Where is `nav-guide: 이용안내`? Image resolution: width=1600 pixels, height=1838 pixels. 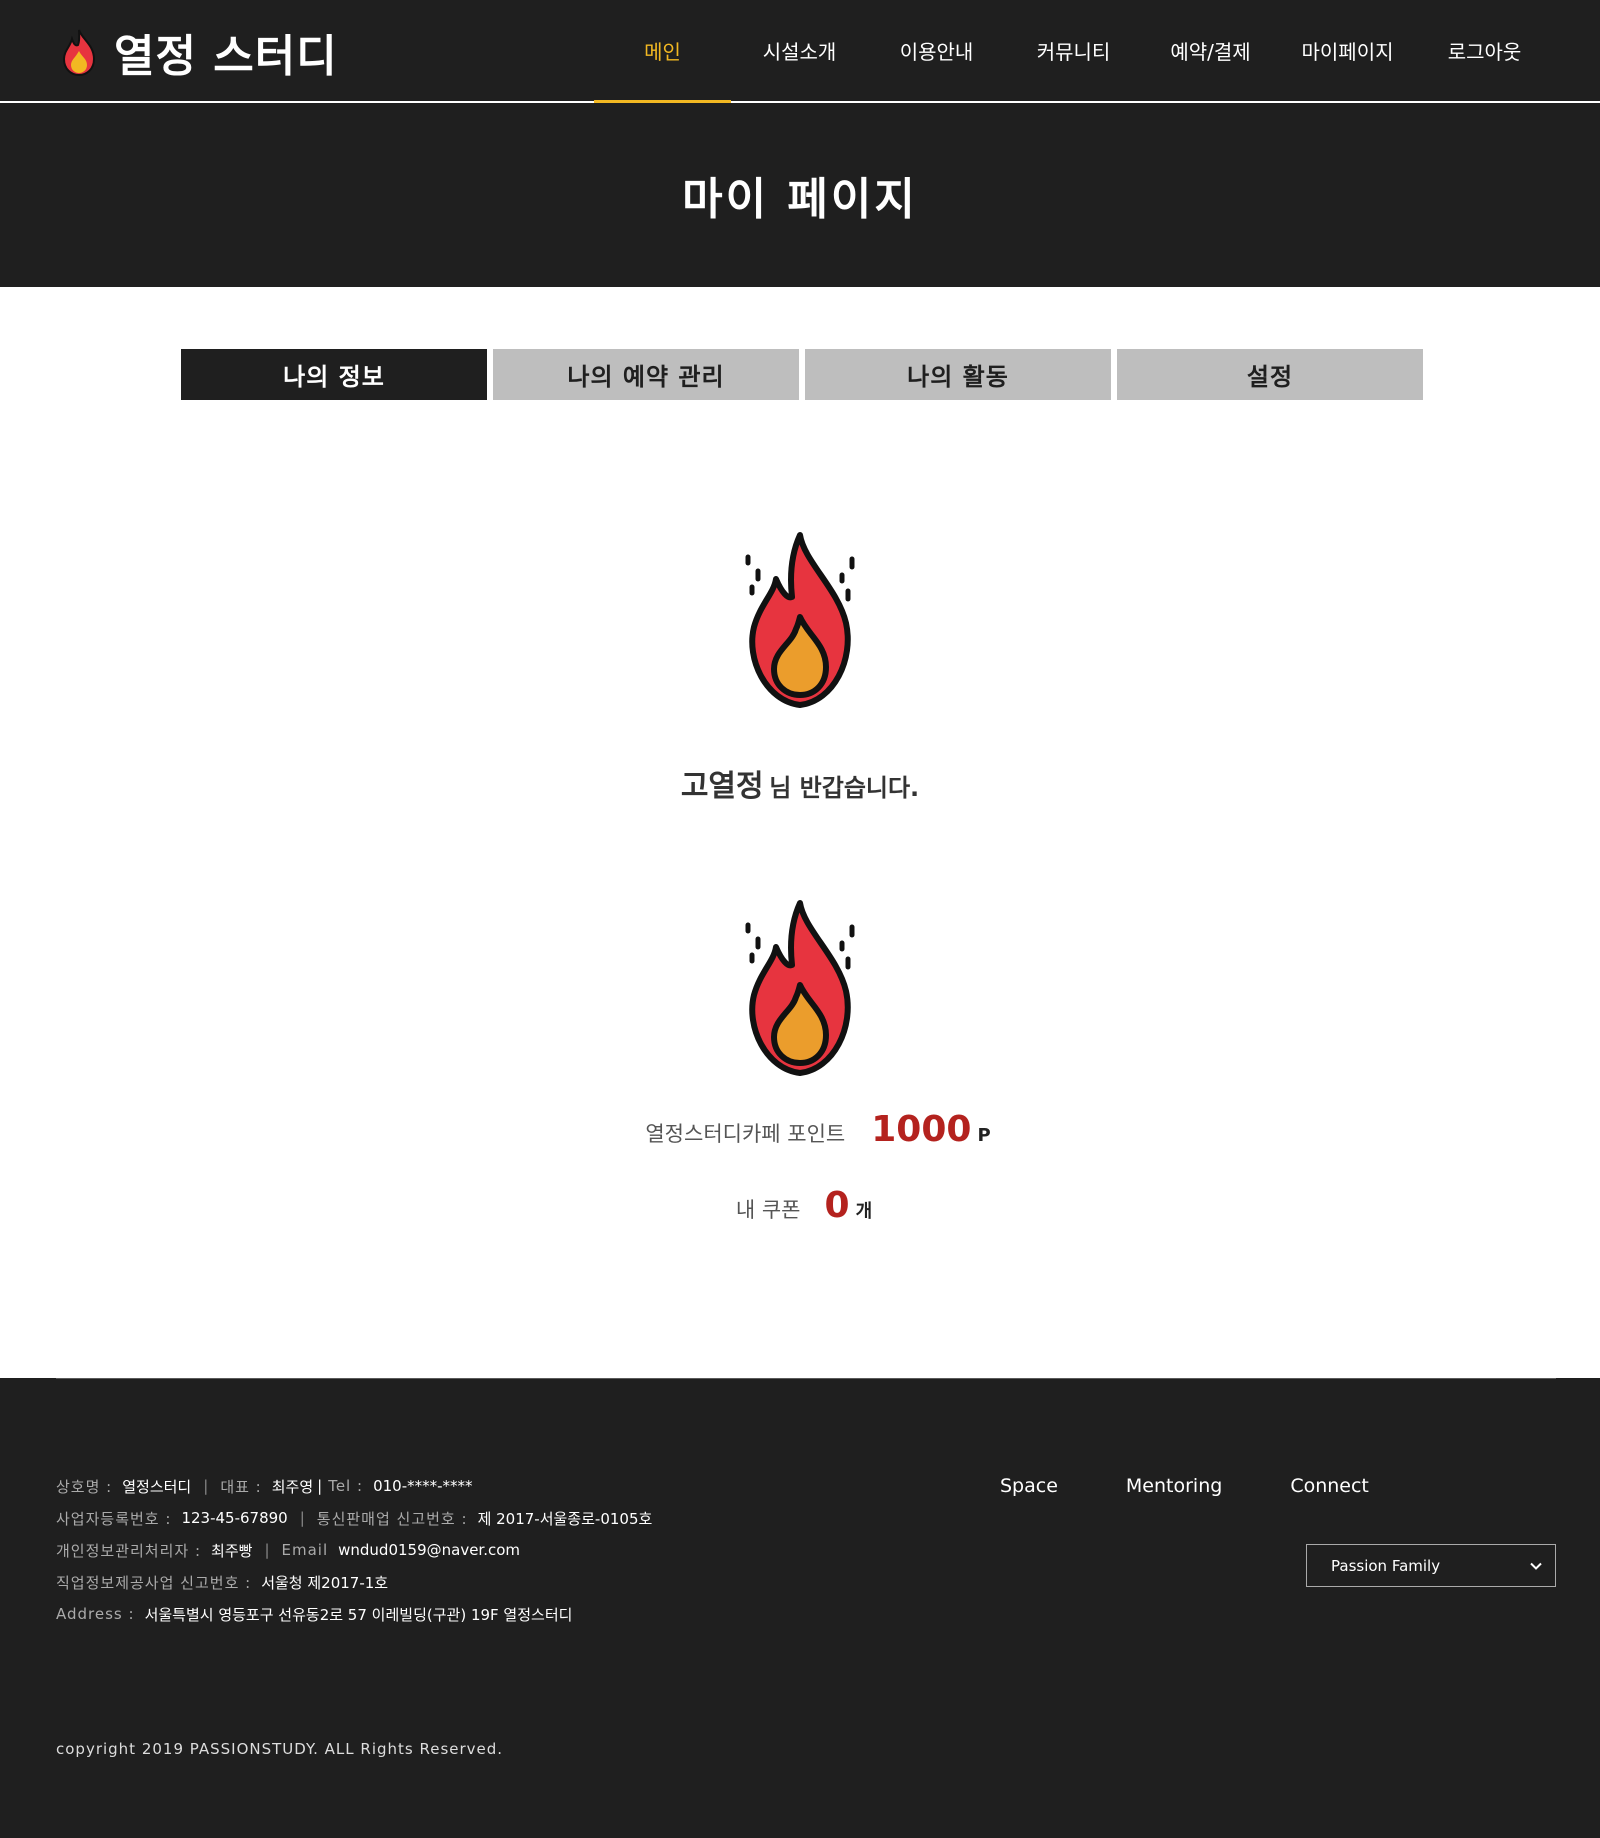 nav-guide: 이용안내 is located at coordinates (936, 50).